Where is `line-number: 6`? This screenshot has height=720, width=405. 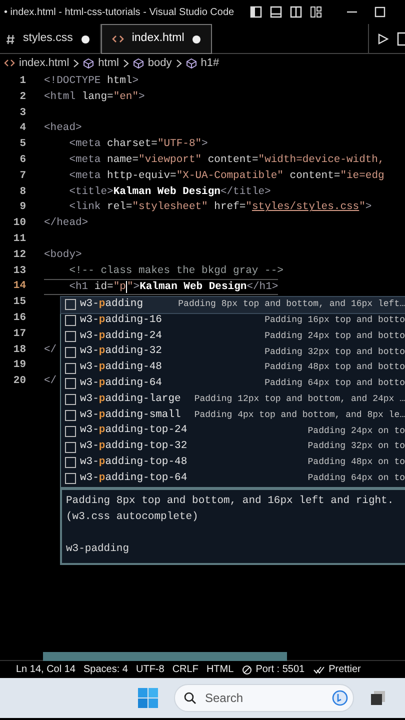 line-number: 6 is located at coordinates (22, 160).